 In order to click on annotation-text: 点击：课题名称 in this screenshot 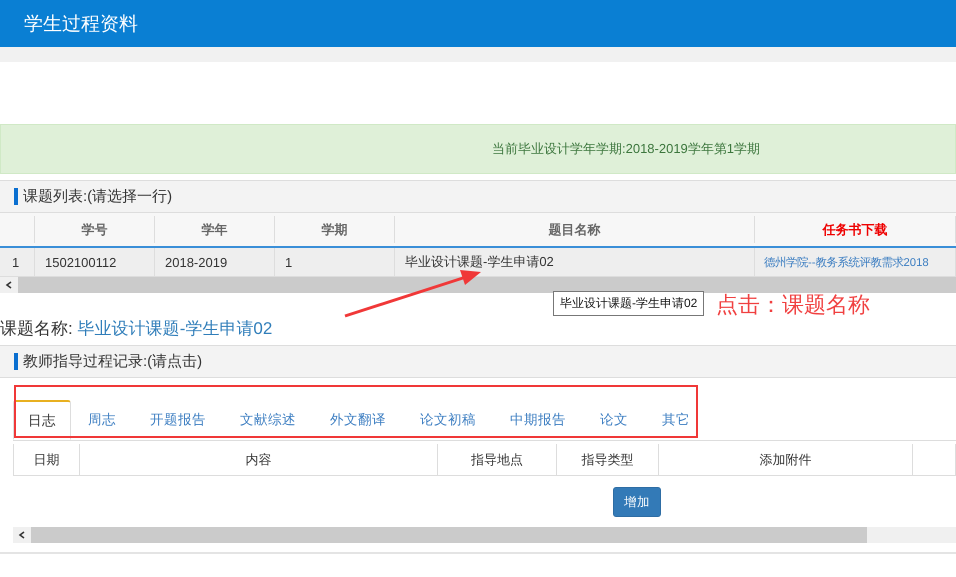, I will do `click(793, 306)`.